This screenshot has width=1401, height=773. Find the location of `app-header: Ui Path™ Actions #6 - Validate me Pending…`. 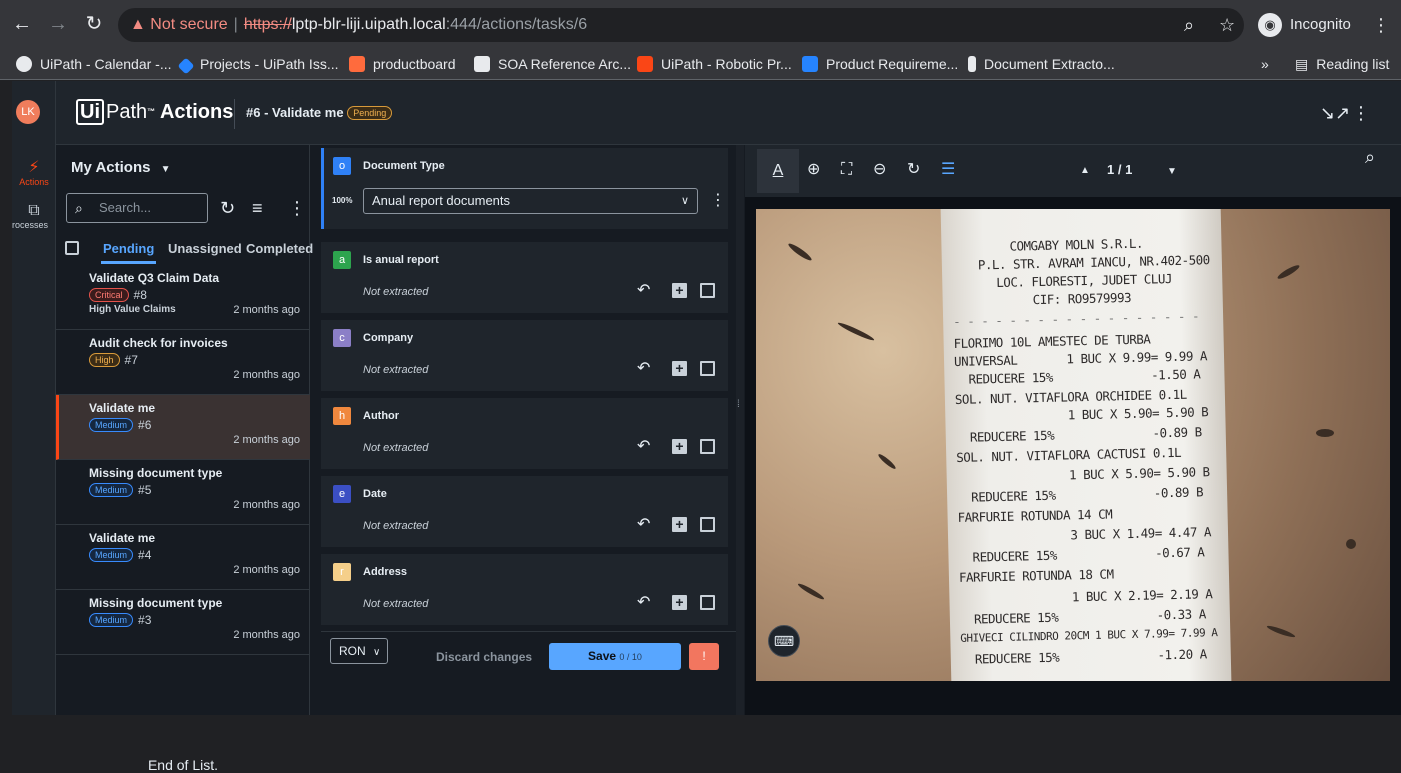

app-header: Ui Path™ Actions #6 - Validate me Pending… is located at coordinates (728, 113).